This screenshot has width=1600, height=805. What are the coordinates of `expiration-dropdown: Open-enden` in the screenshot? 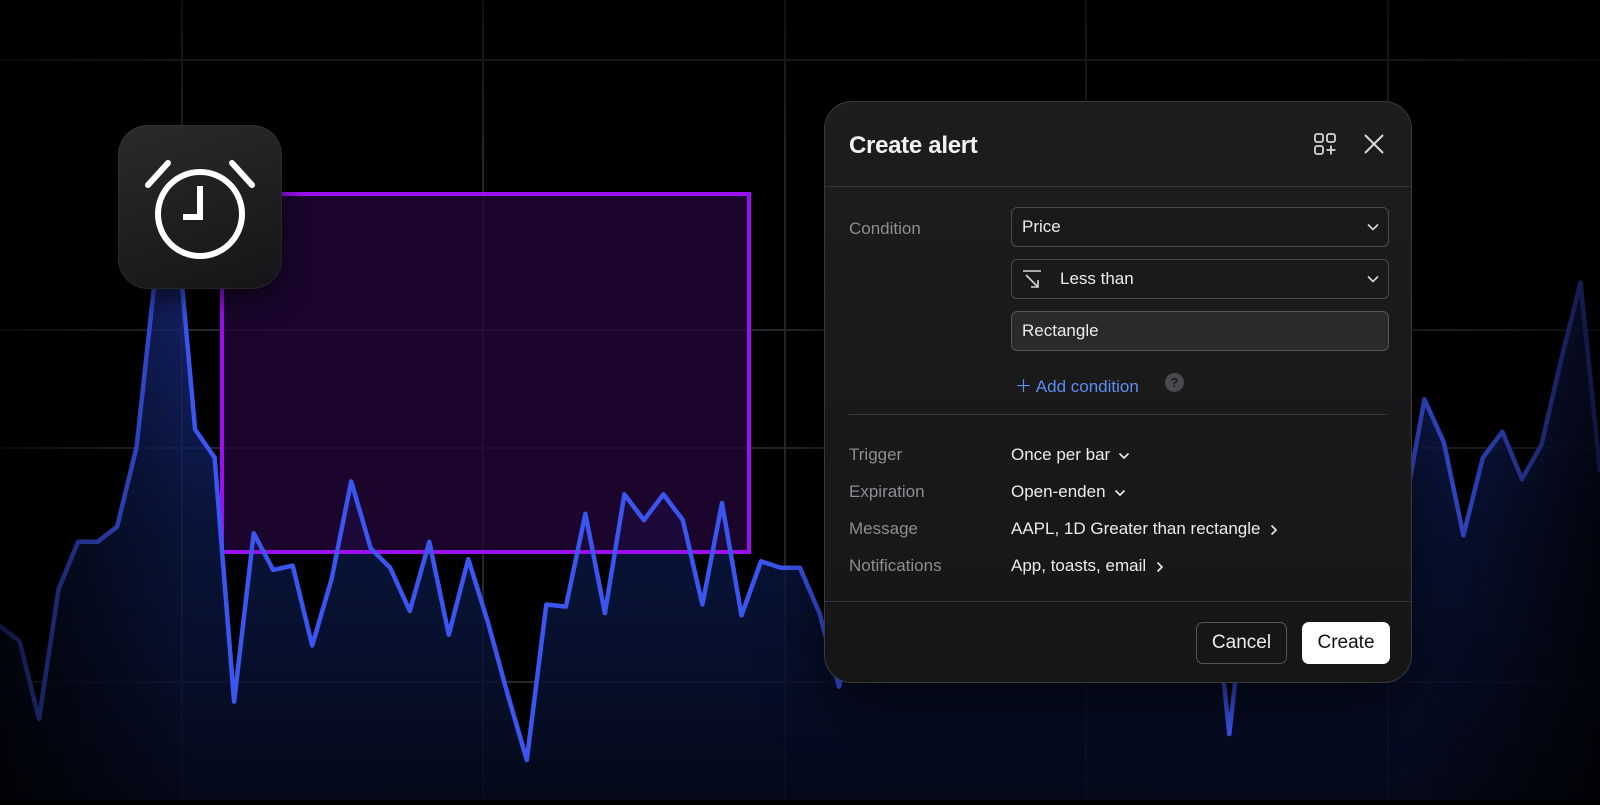 It's located at (1068, 492).